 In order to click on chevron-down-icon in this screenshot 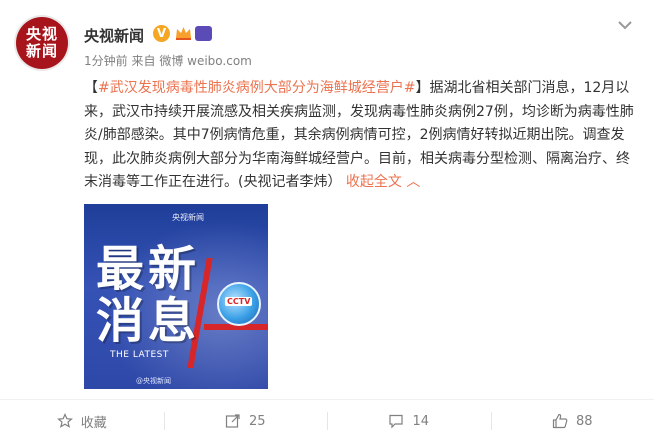, I will do `click(625, 25)`.